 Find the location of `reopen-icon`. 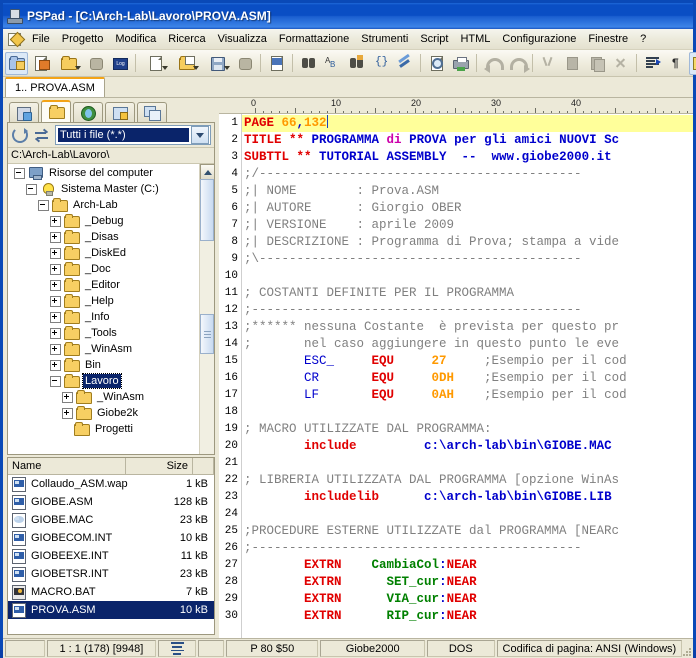

reopen-icon is located at coordinates (276, 63).